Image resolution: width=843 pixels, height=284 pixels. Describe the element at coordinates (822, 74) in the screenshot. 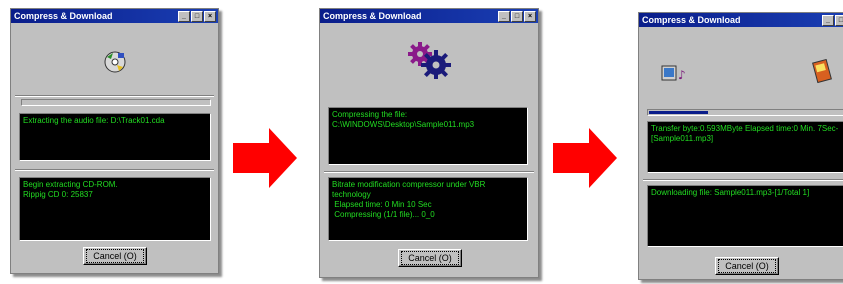

I see `mp3-player-icon` at that location.